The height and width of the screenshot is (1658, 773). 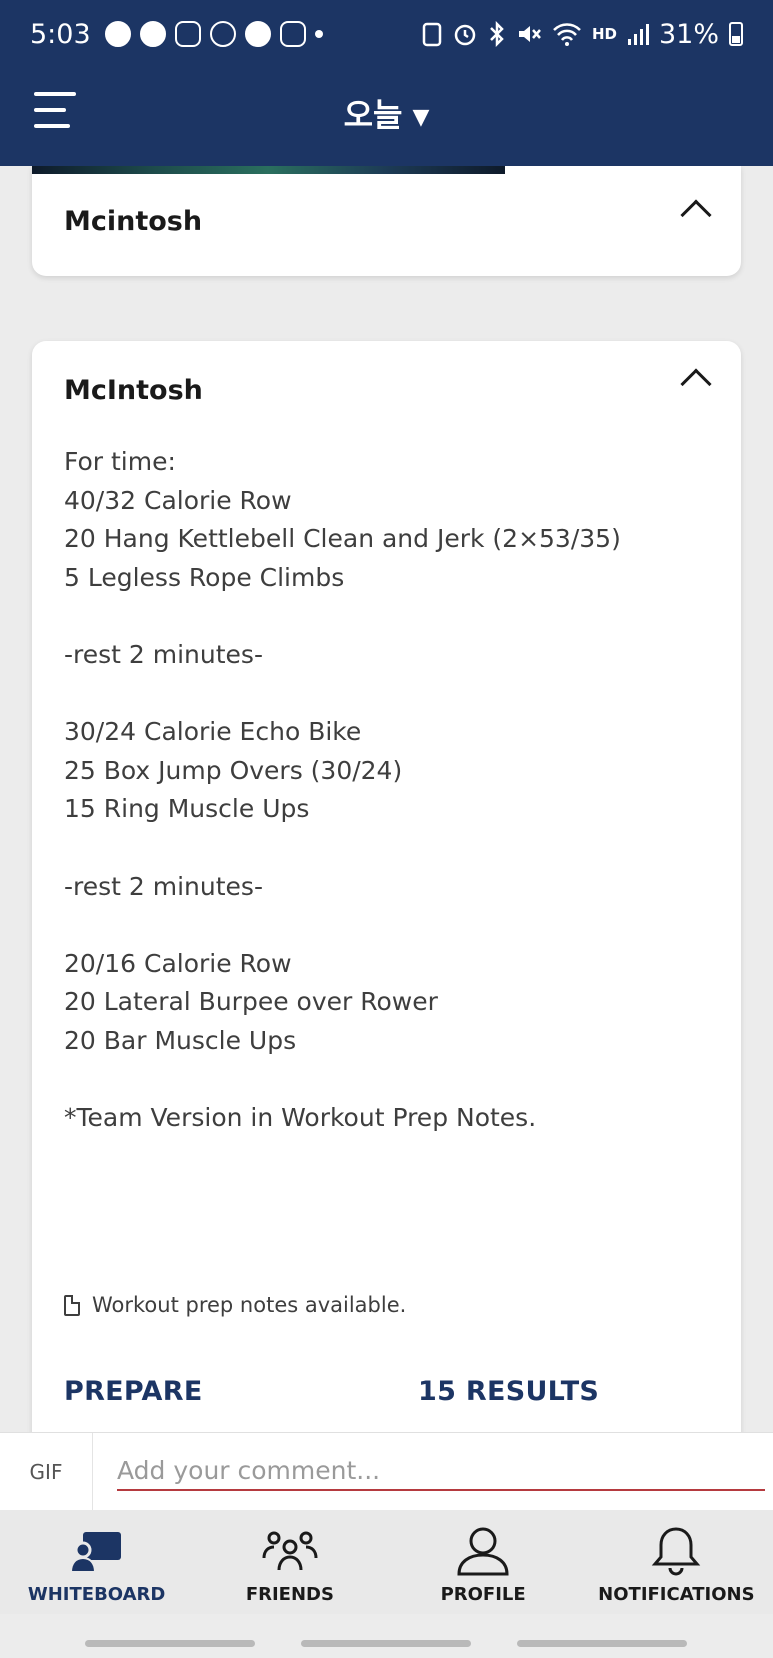 What do you see at coordinates (249, 1305) in the screenshot?
I see `prep-note-text: Workout prep notes available.` at bounding box center [249, 1305].